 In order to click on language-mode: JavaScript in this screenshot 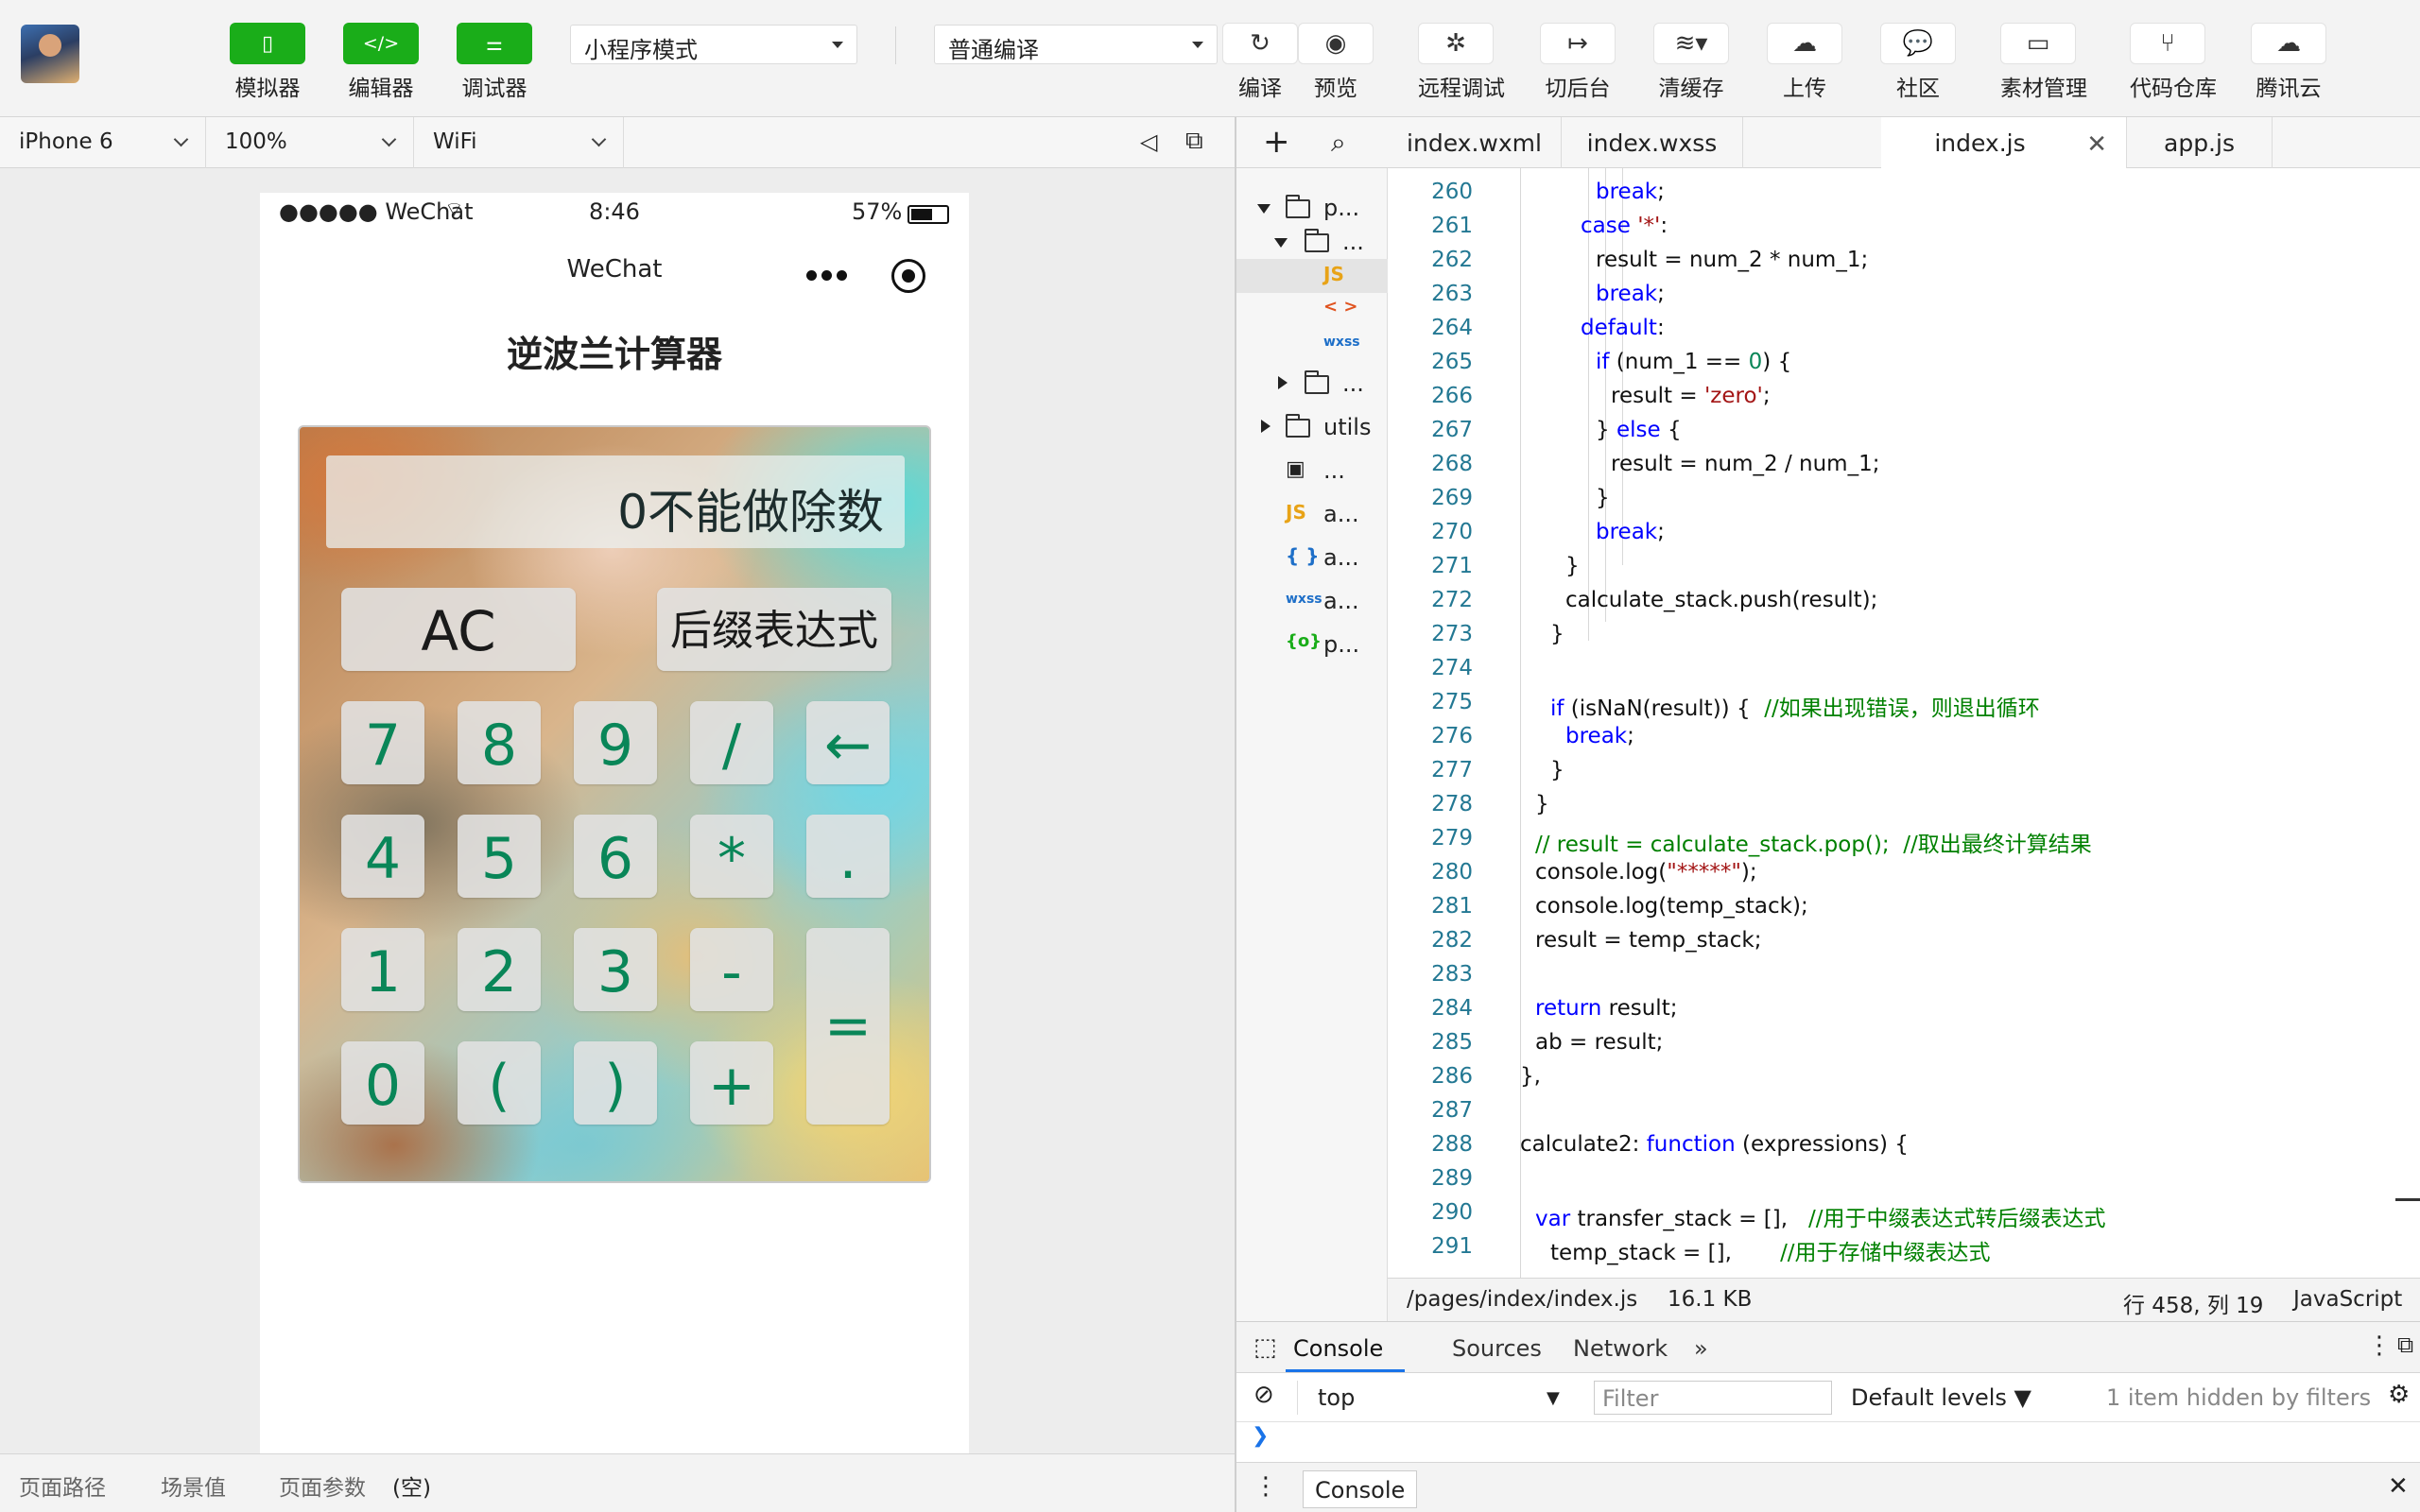, I will do `click(2347, 1299)`.